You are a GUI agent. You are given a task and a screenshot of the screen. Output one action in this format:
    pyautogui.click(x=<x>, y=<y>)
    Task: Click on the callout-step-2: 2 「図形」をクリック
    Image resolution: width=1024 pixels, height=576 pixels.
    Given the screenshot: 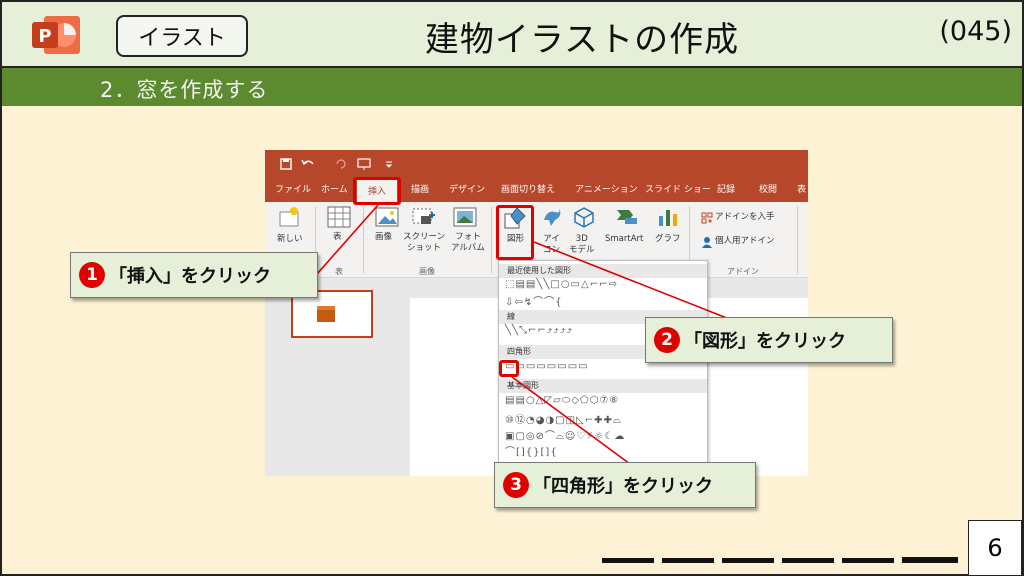 What is the action you would take?
    pyautogui.click(x=769, y=340)
    